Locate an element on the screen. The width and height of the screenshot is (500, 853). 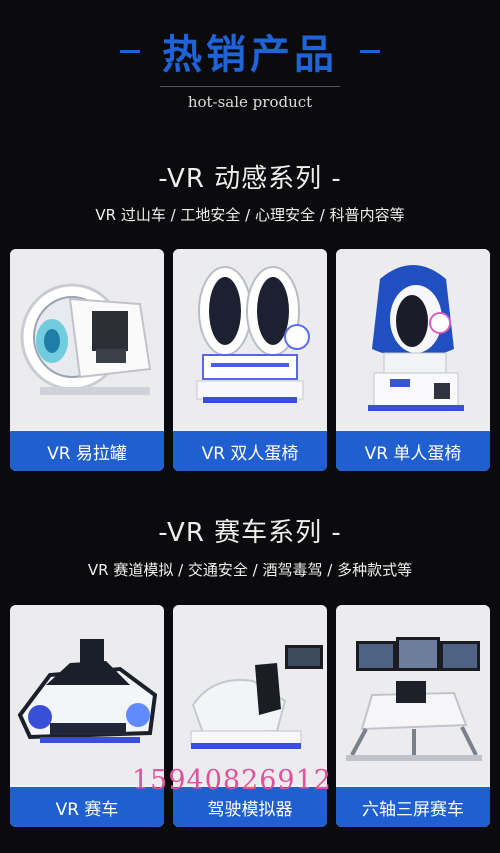
driving-simulator-icon is located at coordinates (250, 695).